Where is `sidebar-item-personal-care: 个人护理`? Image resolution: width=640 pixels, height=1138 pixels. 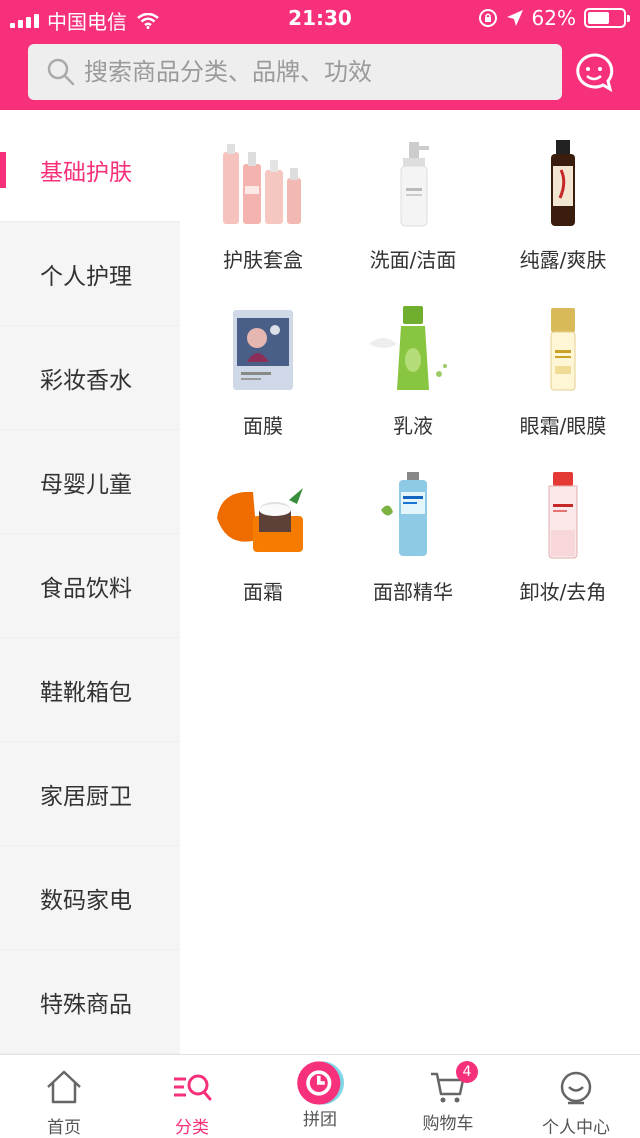 sidebar-item-personal-care: 个人护理 is located at coordinates (90, 274).